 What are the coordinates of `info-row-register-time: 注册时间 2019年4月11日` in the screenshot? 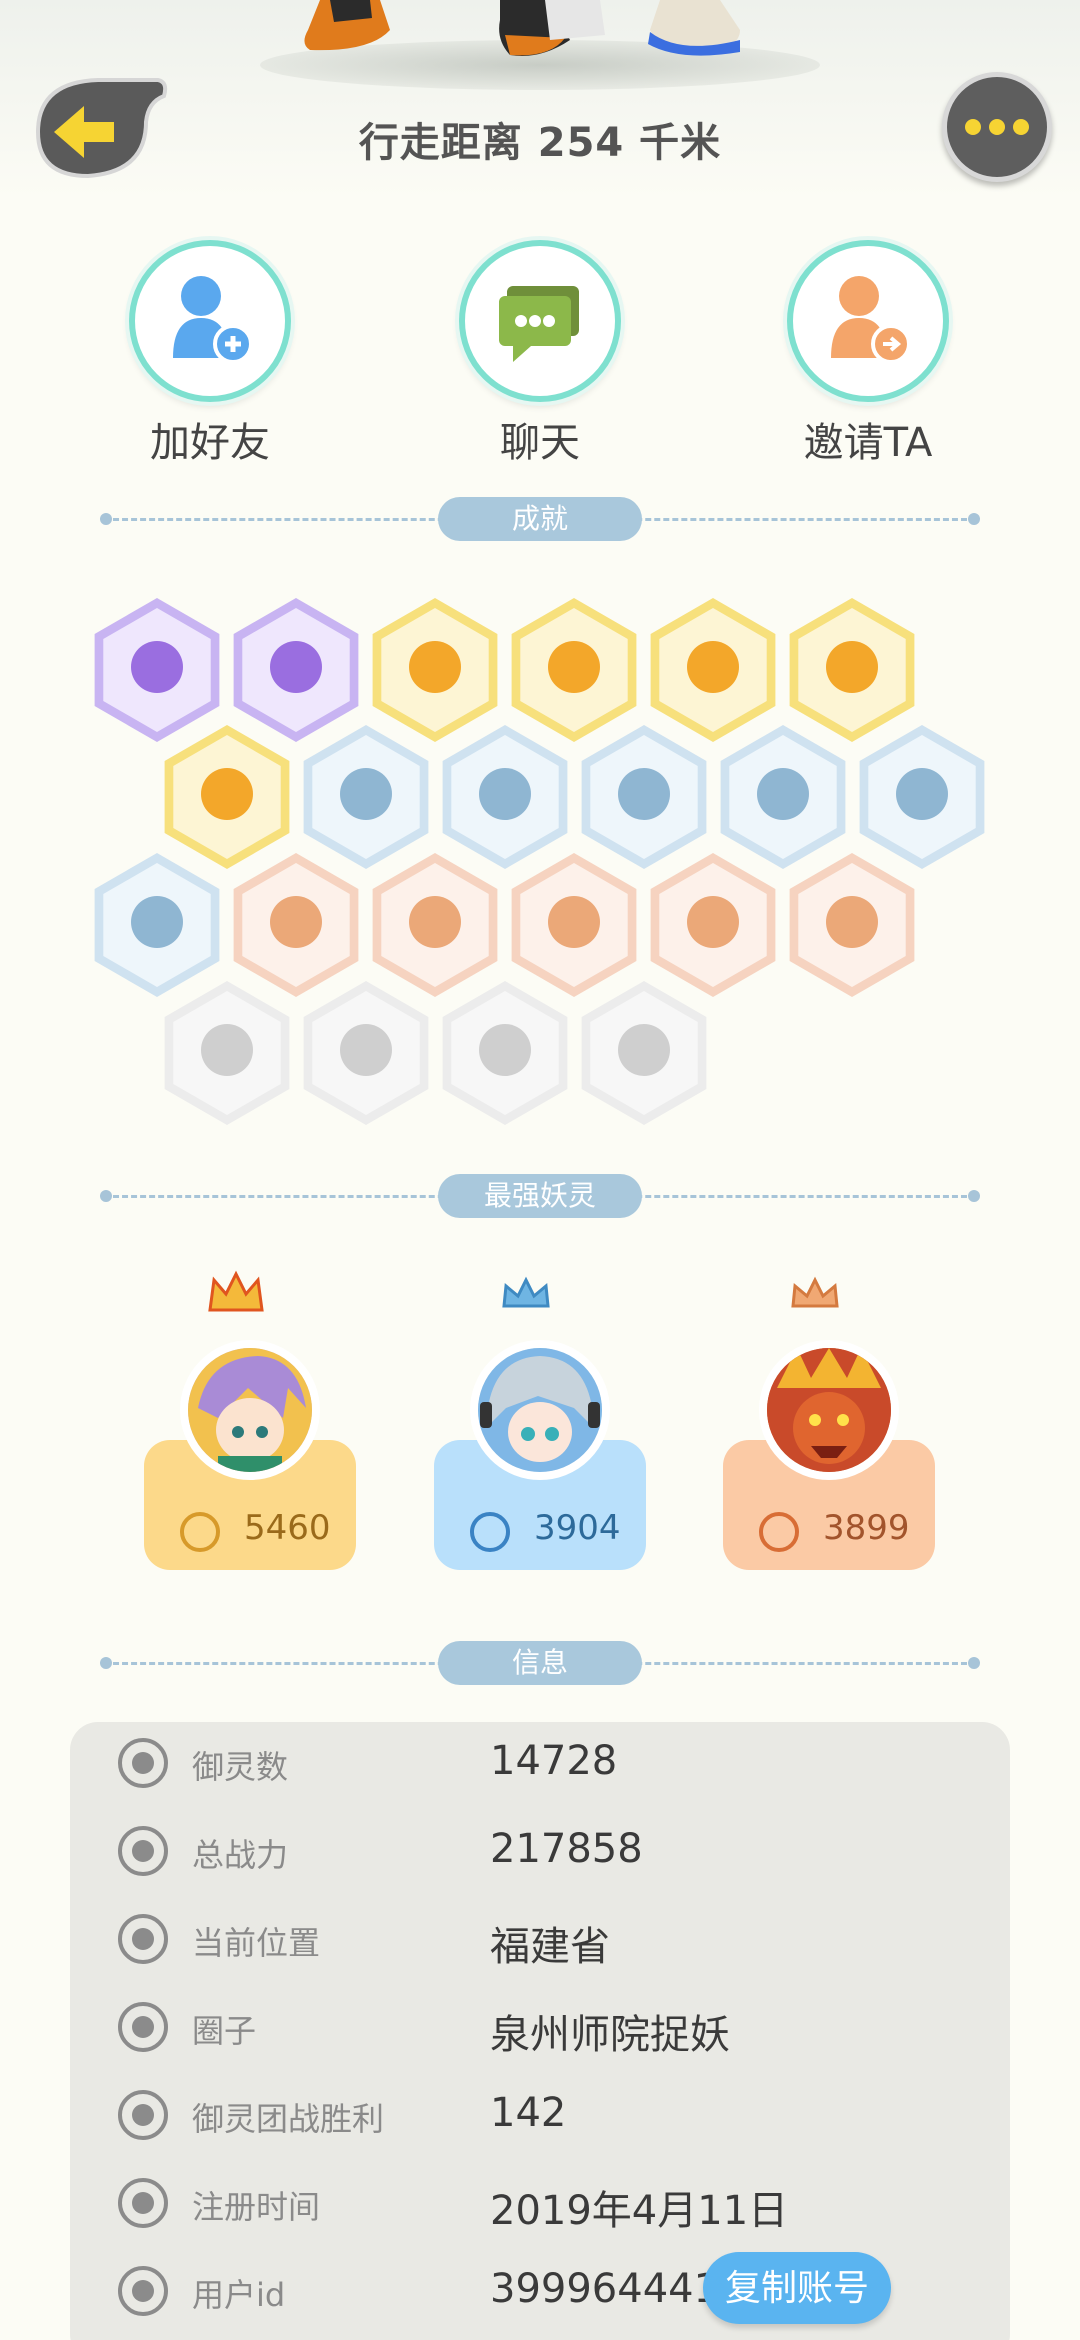 It's located at (540, 2206).